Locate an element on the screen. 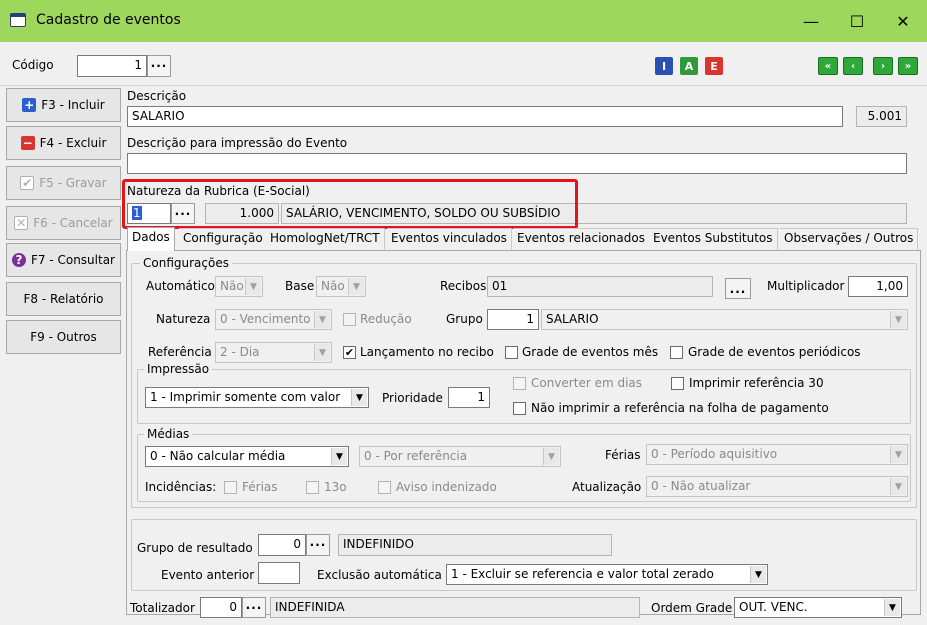 Image resolution: width=927 pixels, height=625 pixels. descricao-input: SALARIO is located at coordinates (485, 116).